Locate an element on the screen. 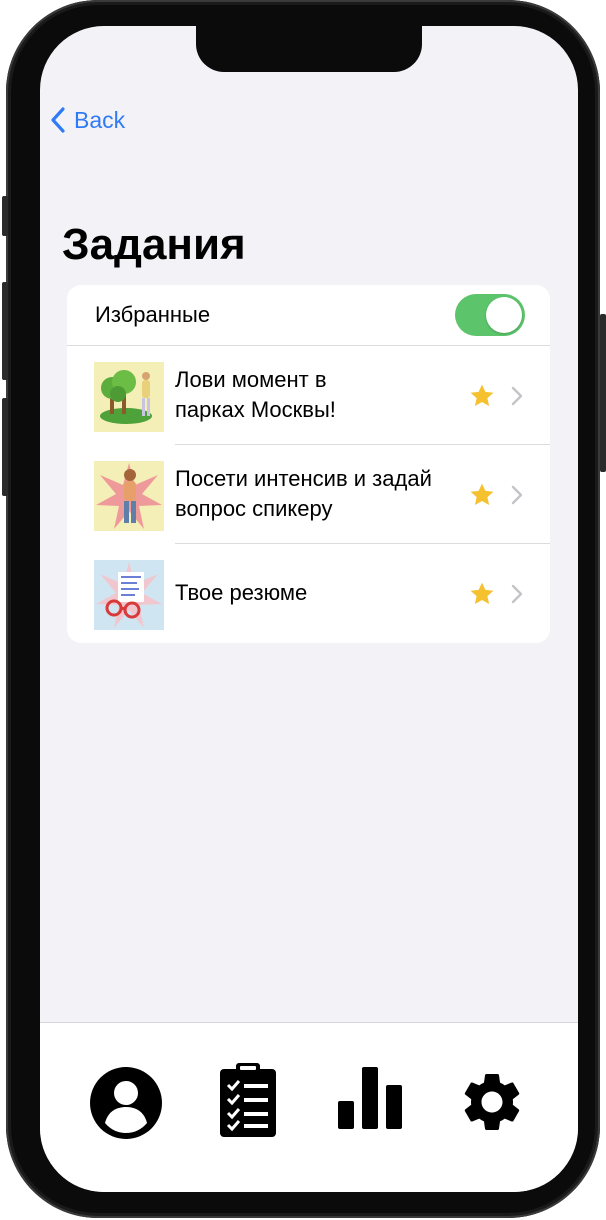 This screenshot has width=606, height=1220. task-row-resume: Твое резюме is located at coordinates (308, 593).